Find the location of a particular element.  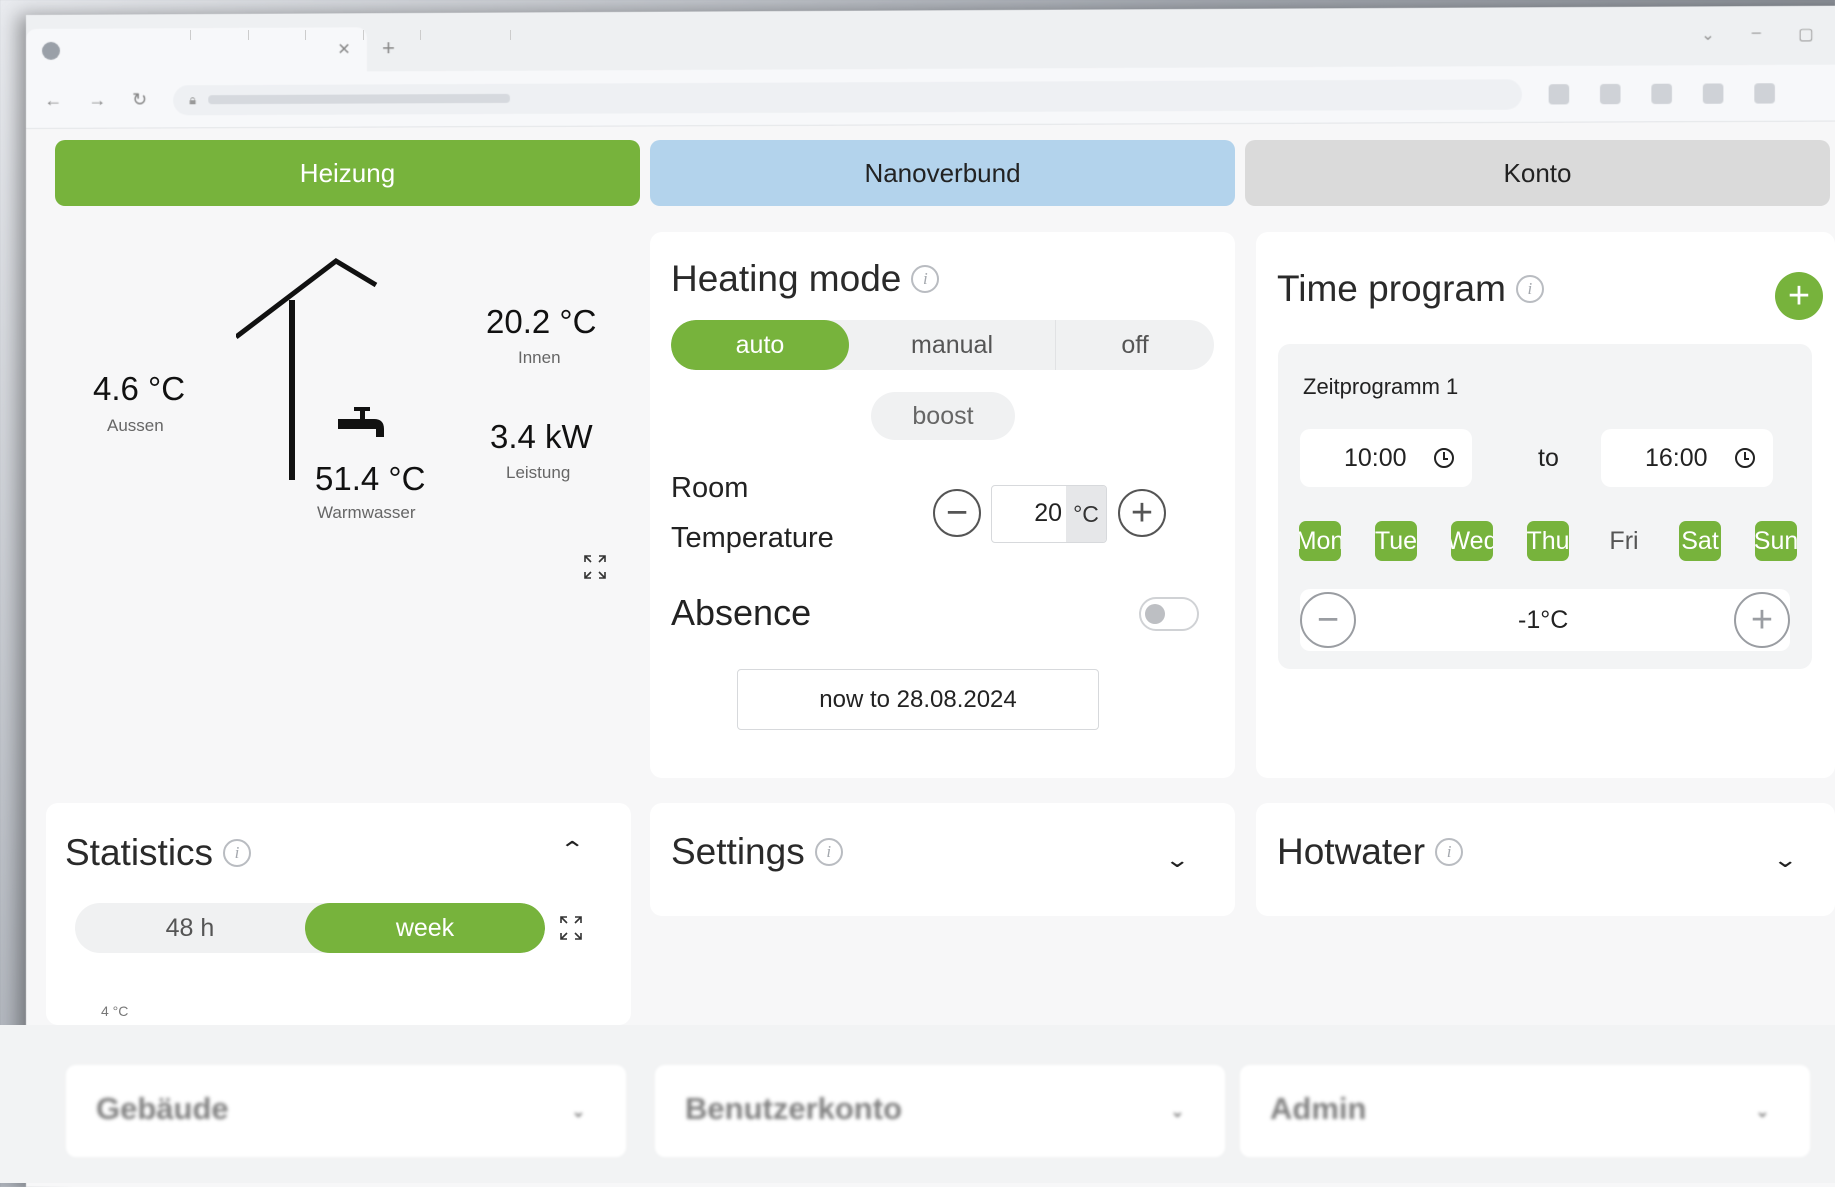

range-48h-button: 48 h is located at coordinates (190, 928).